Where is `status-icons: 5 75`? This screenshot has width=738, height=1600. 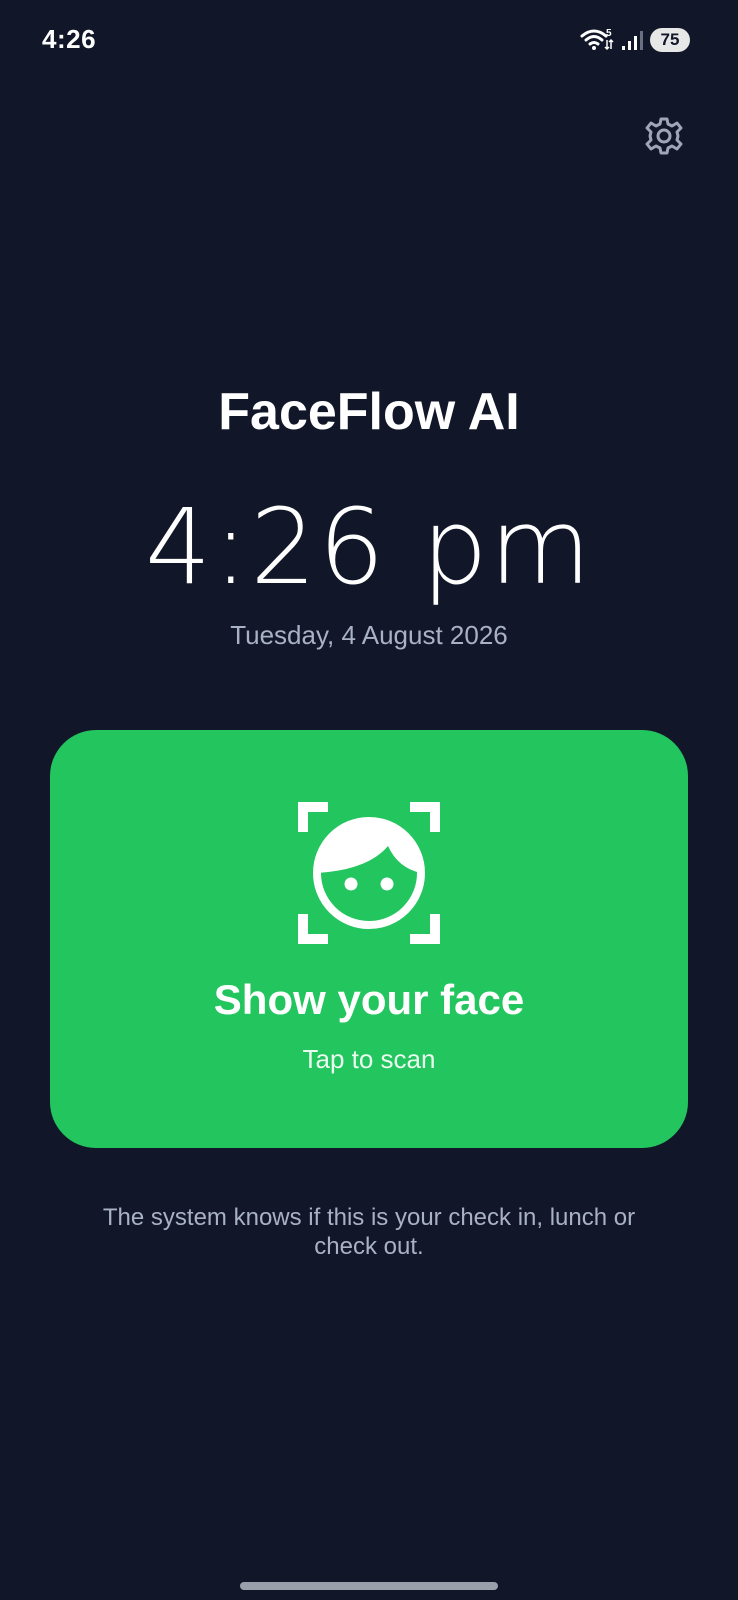 status-icons: 5 75 is located at coordinates (635, 40).